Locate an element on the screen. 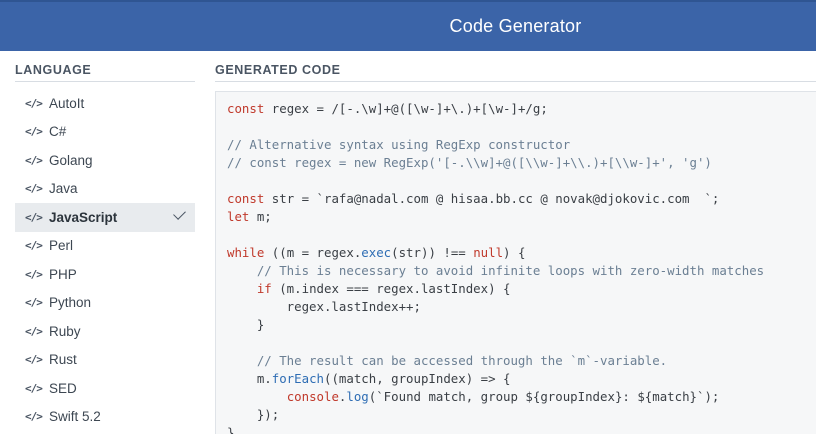 The image size is (816, 434). sidebar-item-label: Perl is located at coordinates (61, 246).